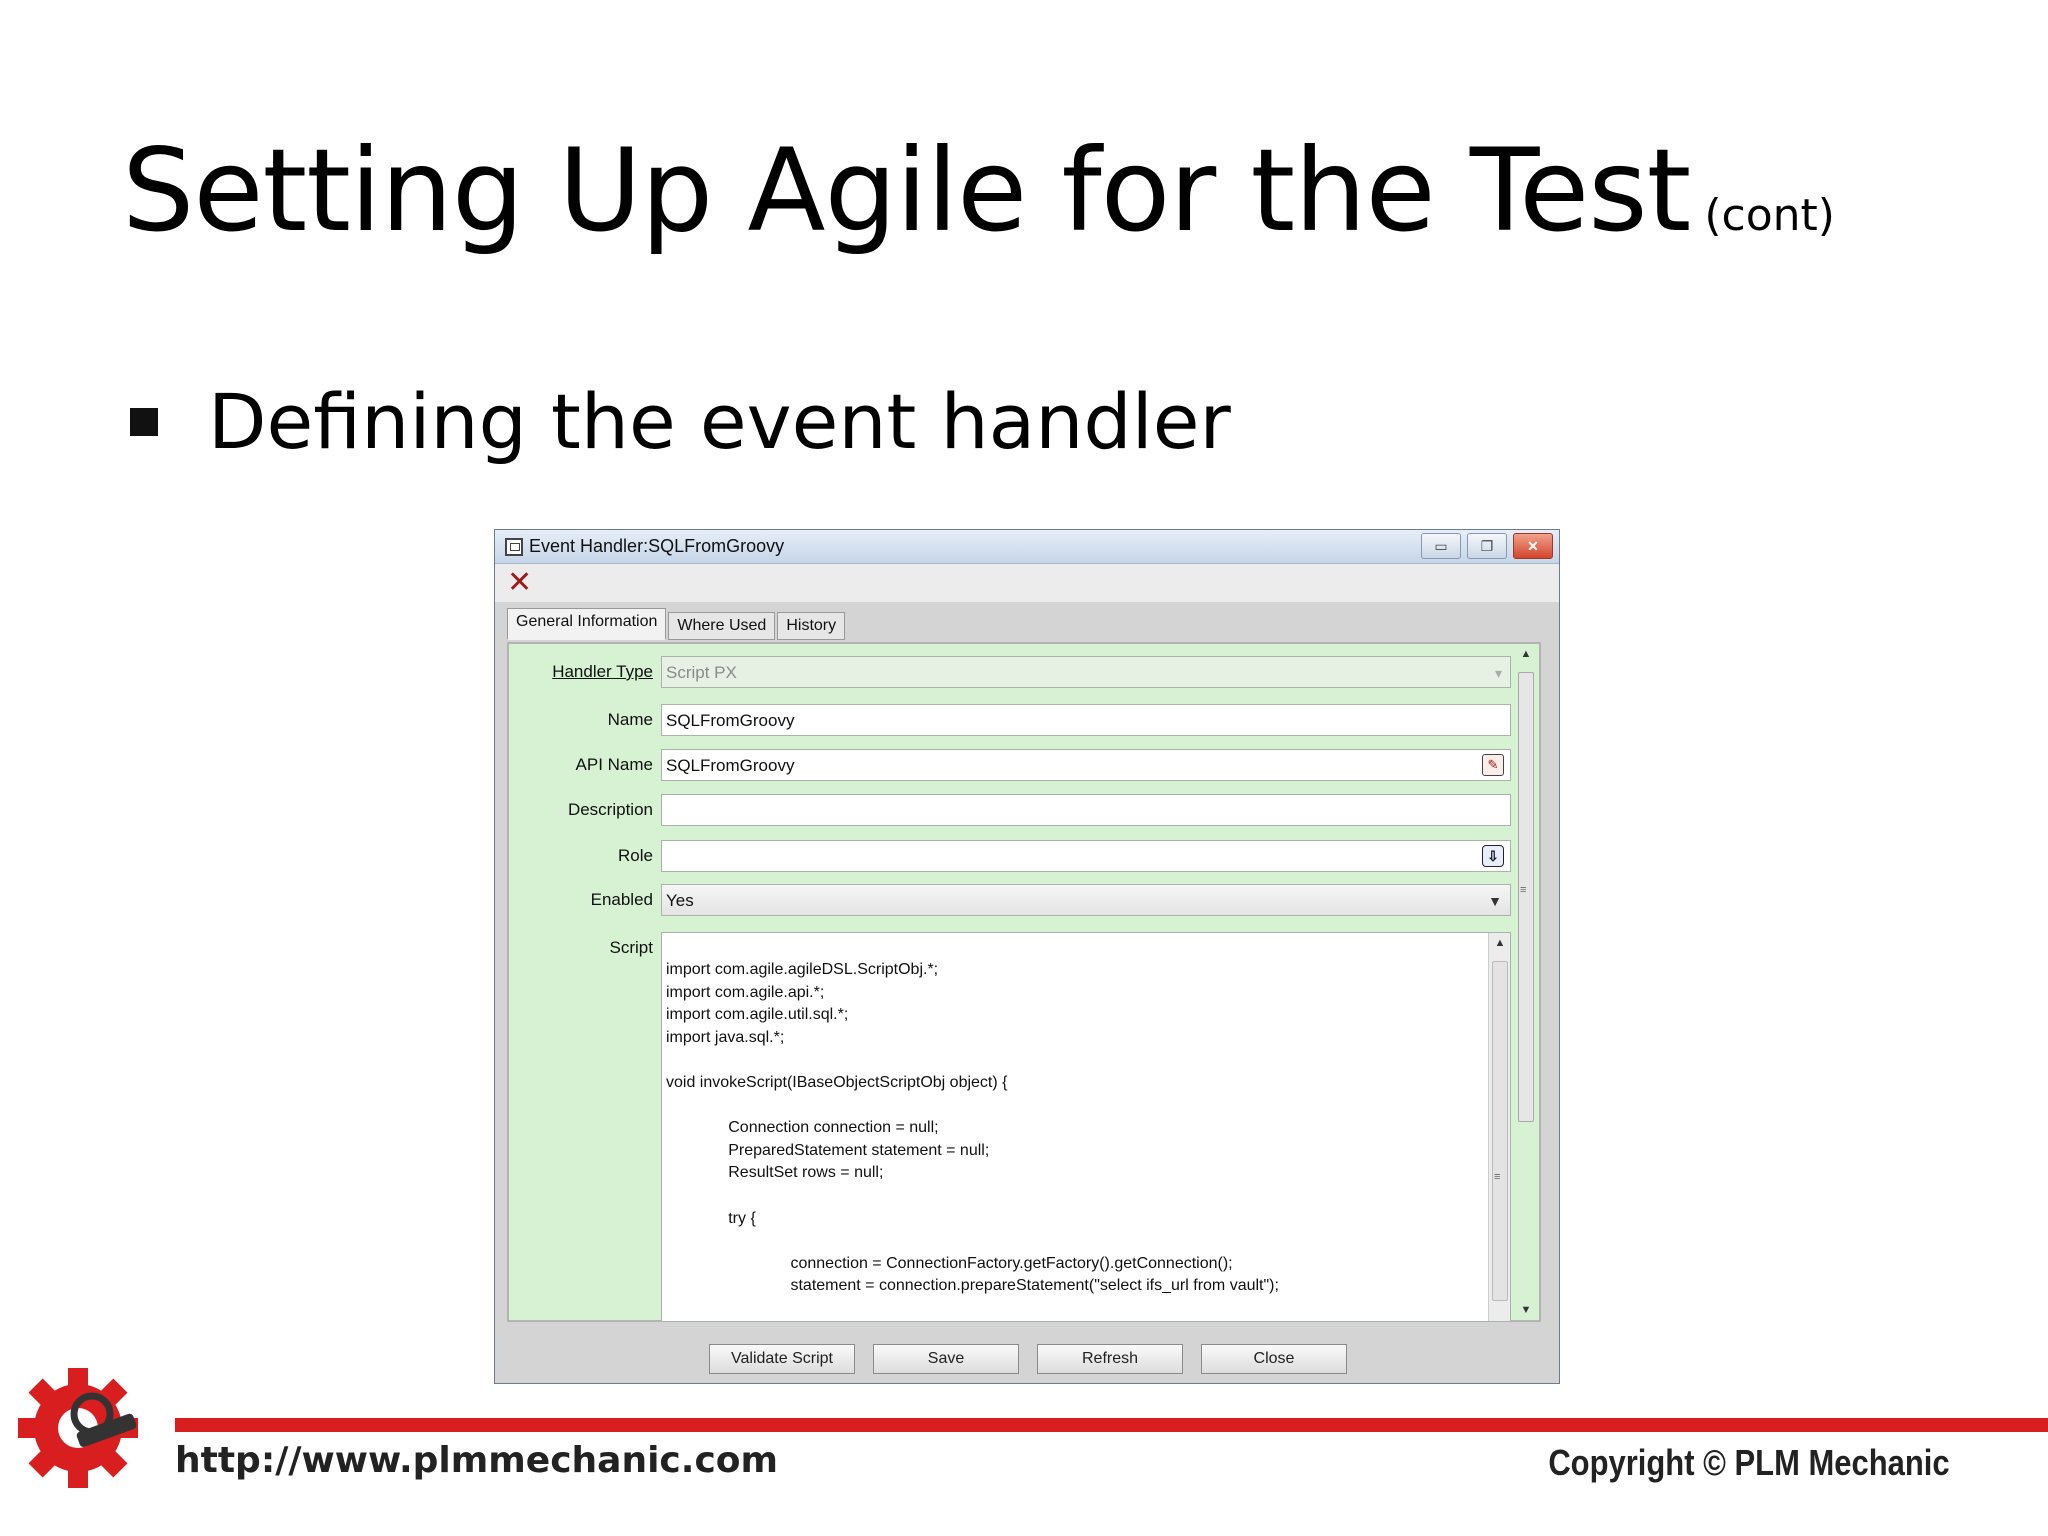 The image size is (2048, 1536). I want to click on enabled-value: Yes, so click(680, 900).